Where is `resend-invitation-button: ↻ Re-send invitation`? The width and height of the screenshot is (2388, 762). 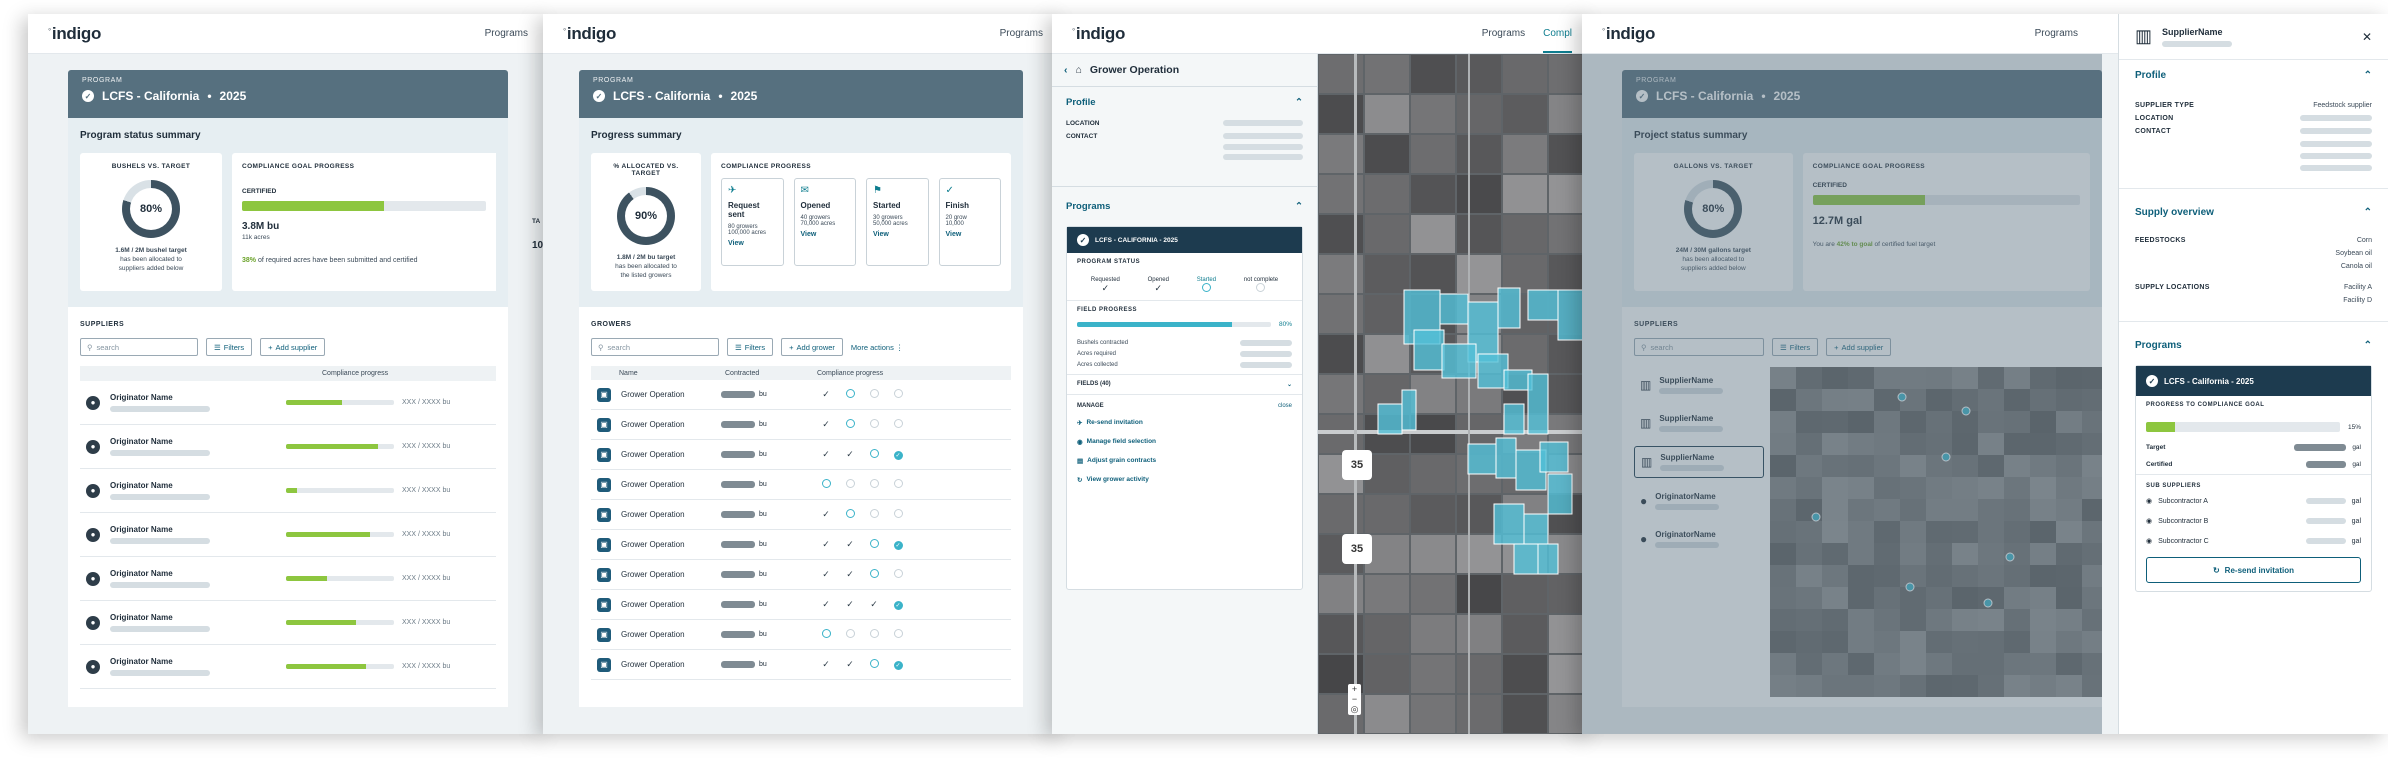 resend-invitation-button: ↻ Re-send invitation is located at coordinates (2253, 570).